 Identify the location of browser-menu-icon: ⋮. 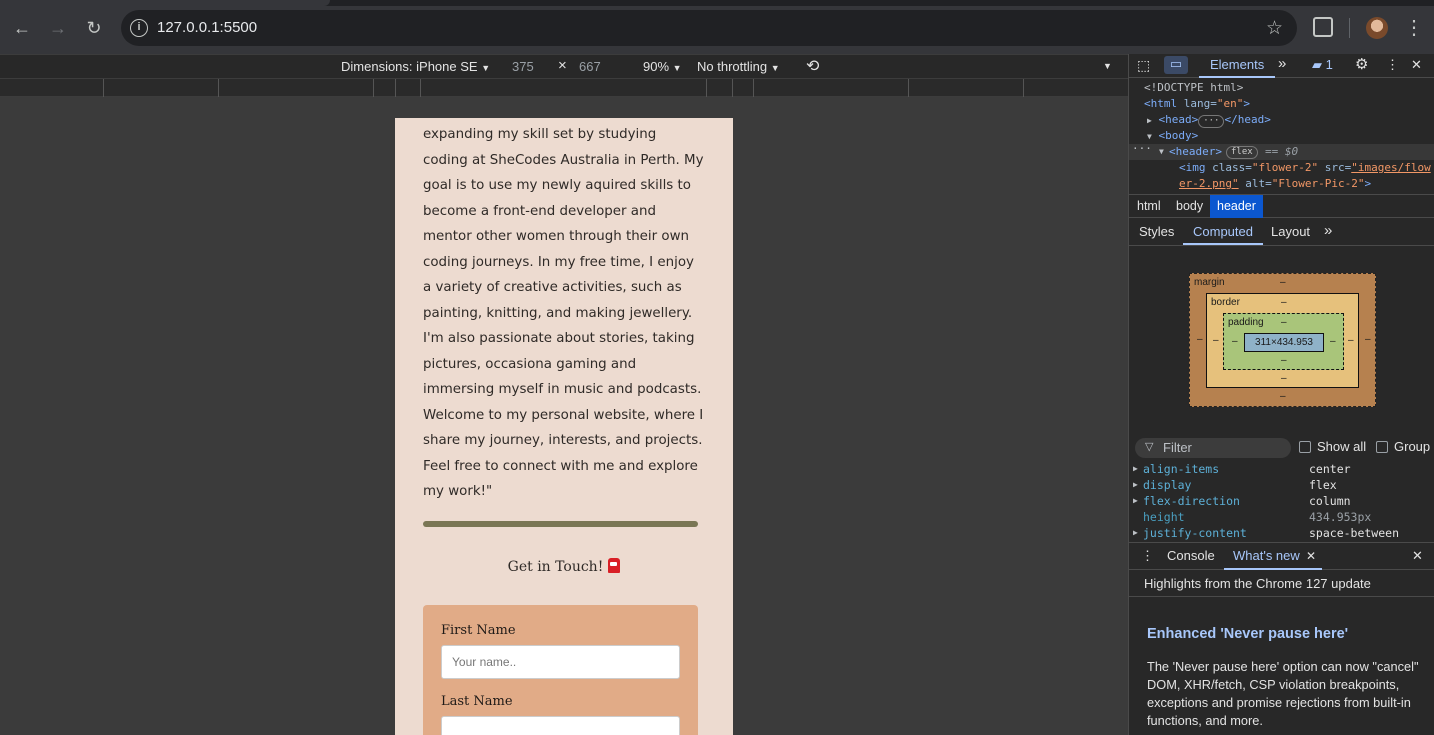
(1414, 28).